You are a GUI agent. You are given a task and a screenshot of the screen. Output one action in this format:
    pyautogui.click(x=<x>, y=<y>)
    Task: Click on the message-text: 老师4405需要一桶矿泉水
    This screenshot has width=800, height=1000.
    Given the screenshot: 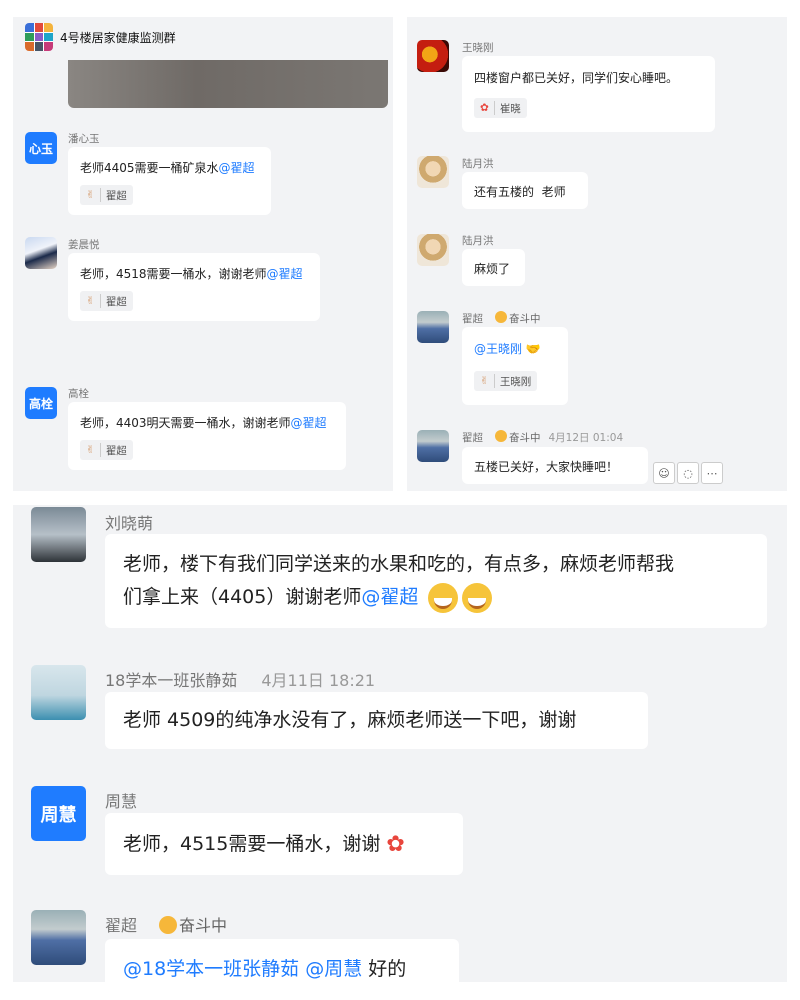 What is the action you would take?
    pyautogui.click(x=149, y=168)
    